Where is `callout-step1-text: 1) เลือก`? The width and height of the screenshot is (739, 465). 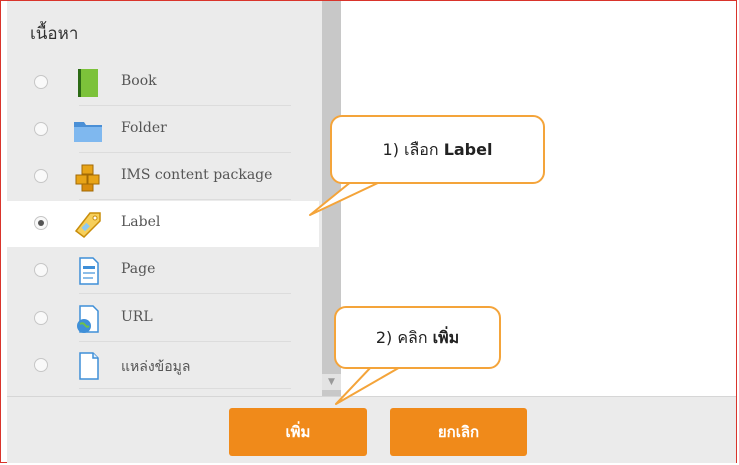 callout-step1-text: 1) เลือก is located at coordinates (413, 149).